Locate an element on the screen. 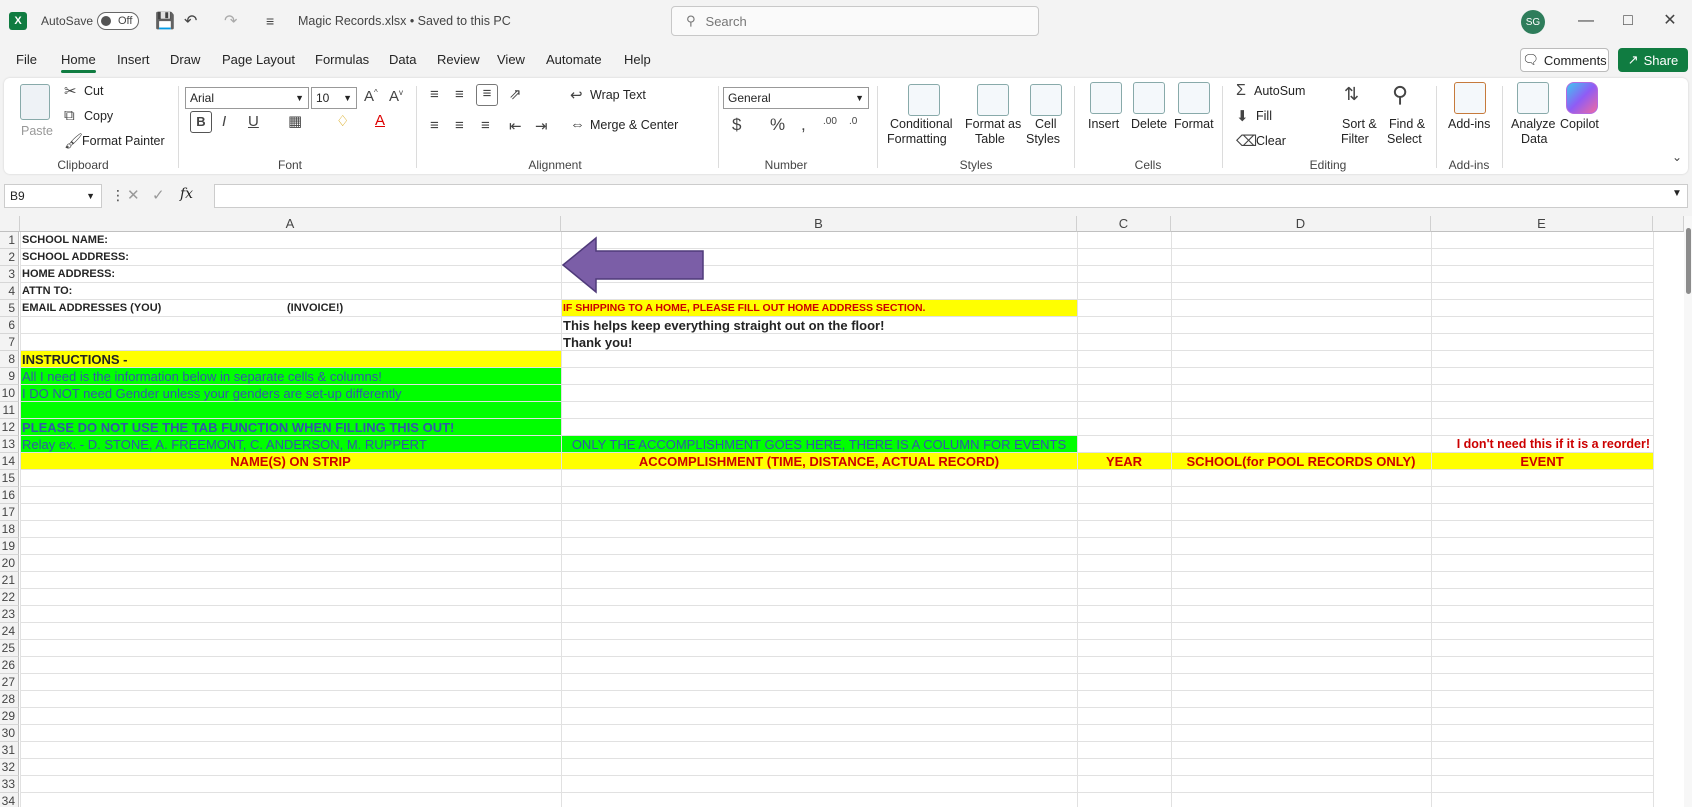  row-header: 26 is located at coordinates (9, 665).